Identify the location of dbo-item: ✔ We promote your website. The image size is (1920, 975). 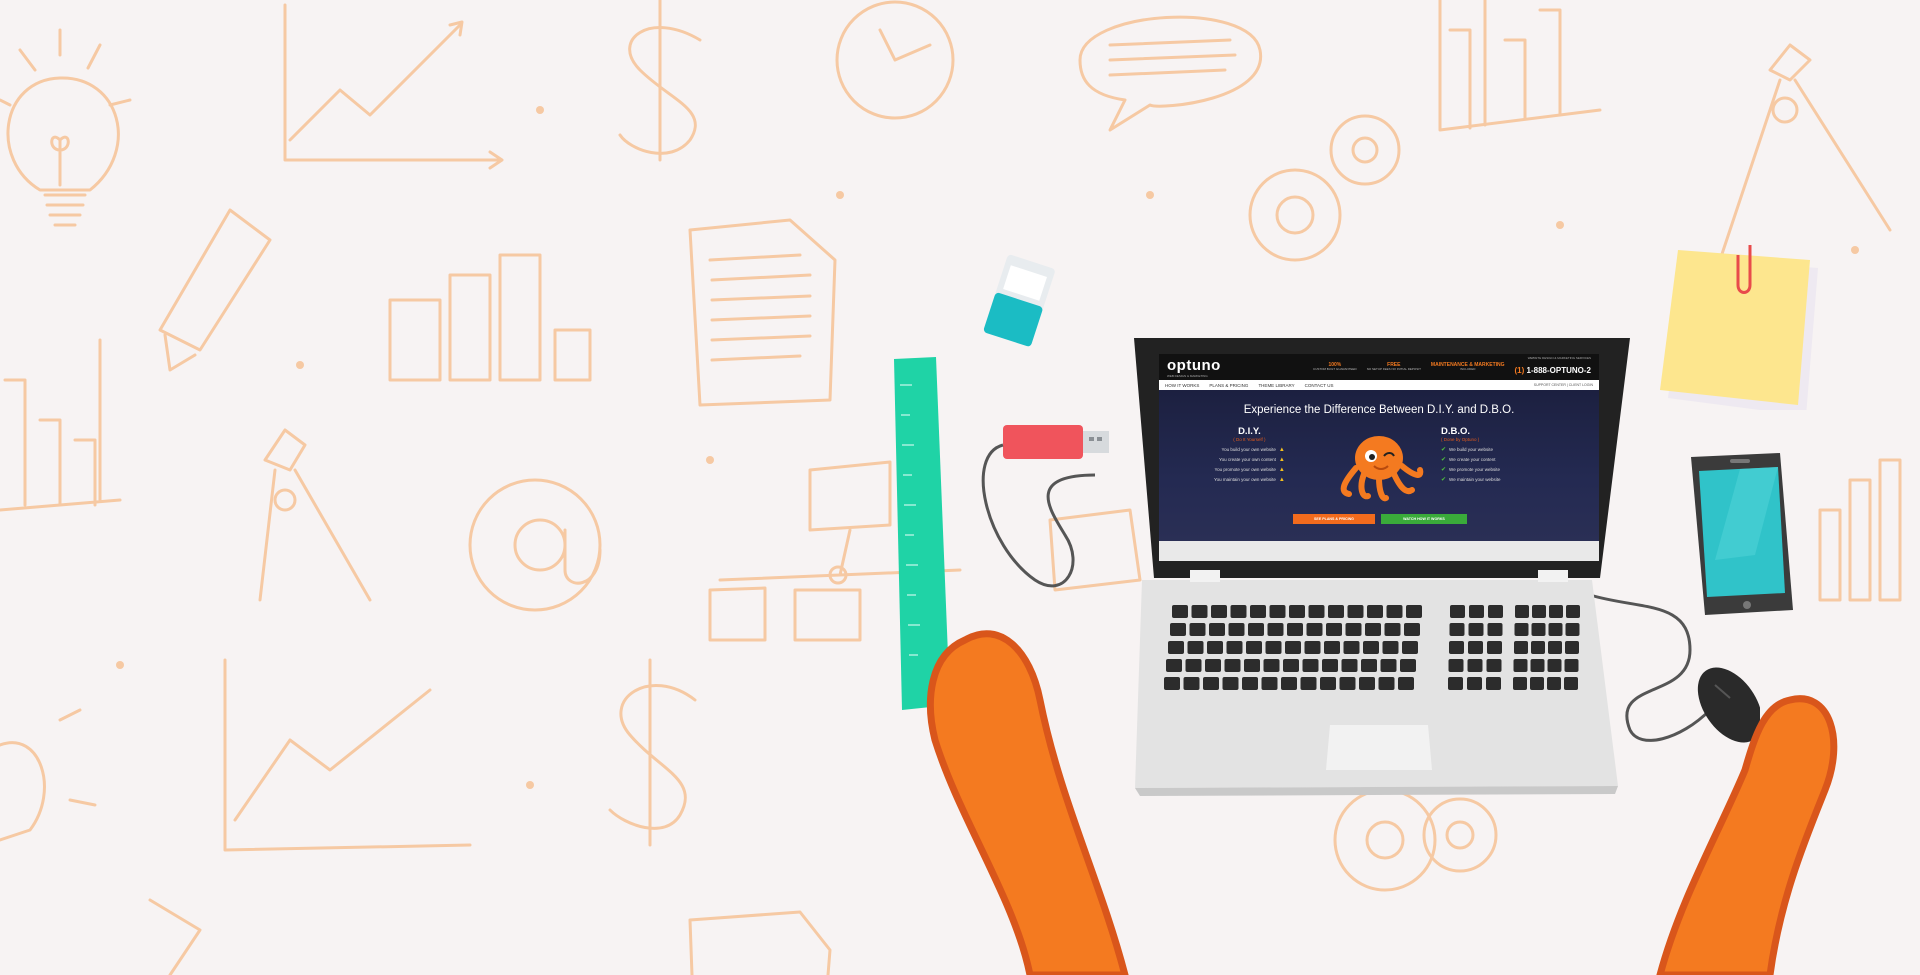
(1470, 470).